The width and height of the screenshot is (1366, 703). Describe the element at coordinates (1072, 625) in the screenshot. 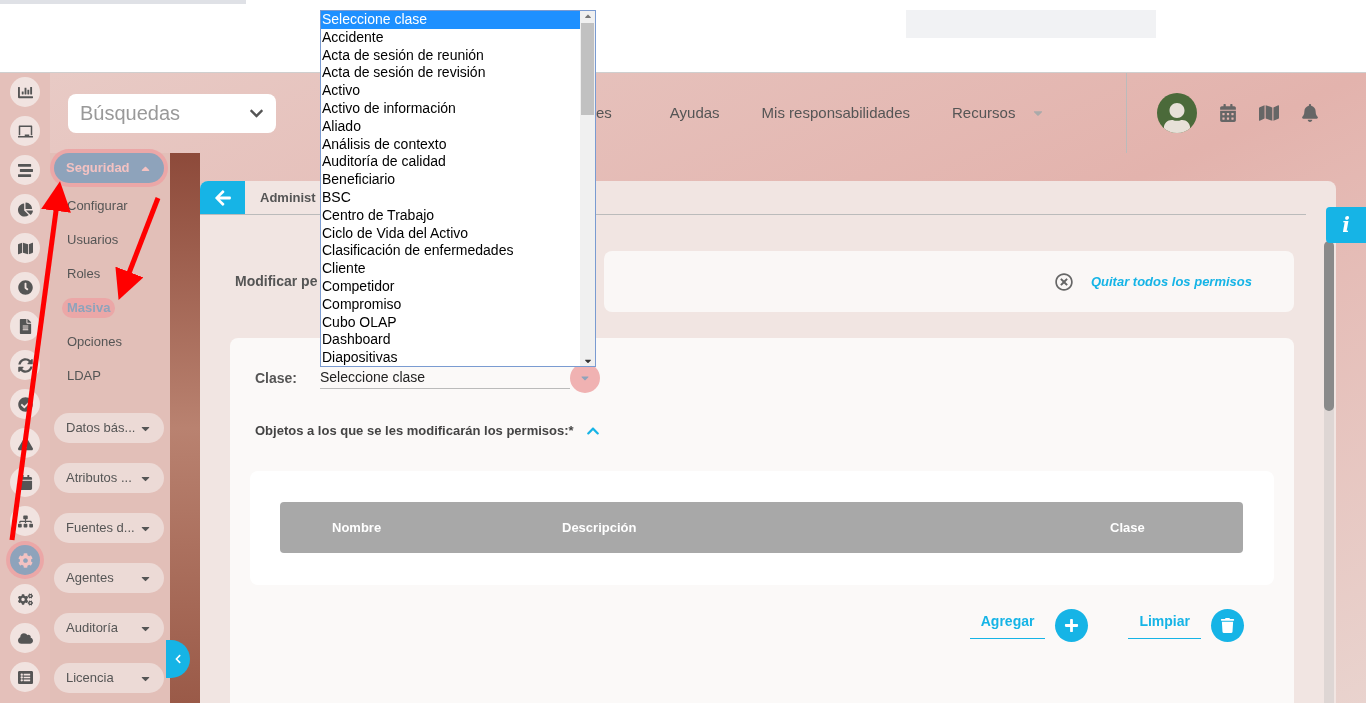

I see `plus-icon` at that location.